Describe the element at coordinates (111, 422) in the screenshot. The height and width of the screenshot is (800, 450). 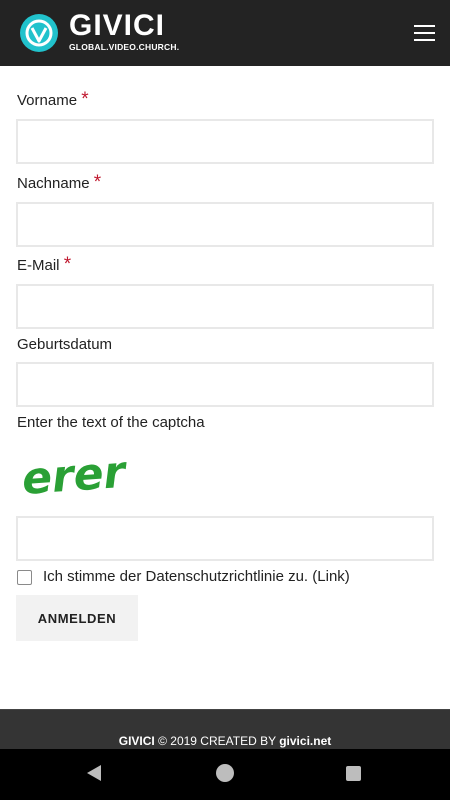
I see `captcha-label: Enter the text of the captcha` at that location.